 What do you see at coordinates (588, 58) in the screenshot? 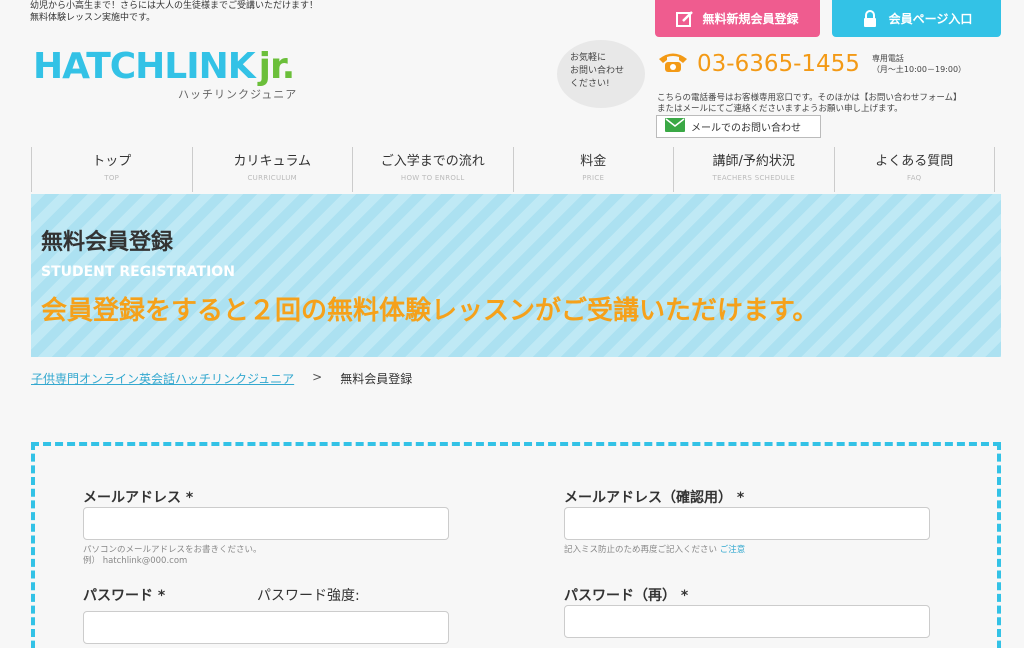
I see `bubble-line-1: お気軽に` at bounding box center [588, 58].